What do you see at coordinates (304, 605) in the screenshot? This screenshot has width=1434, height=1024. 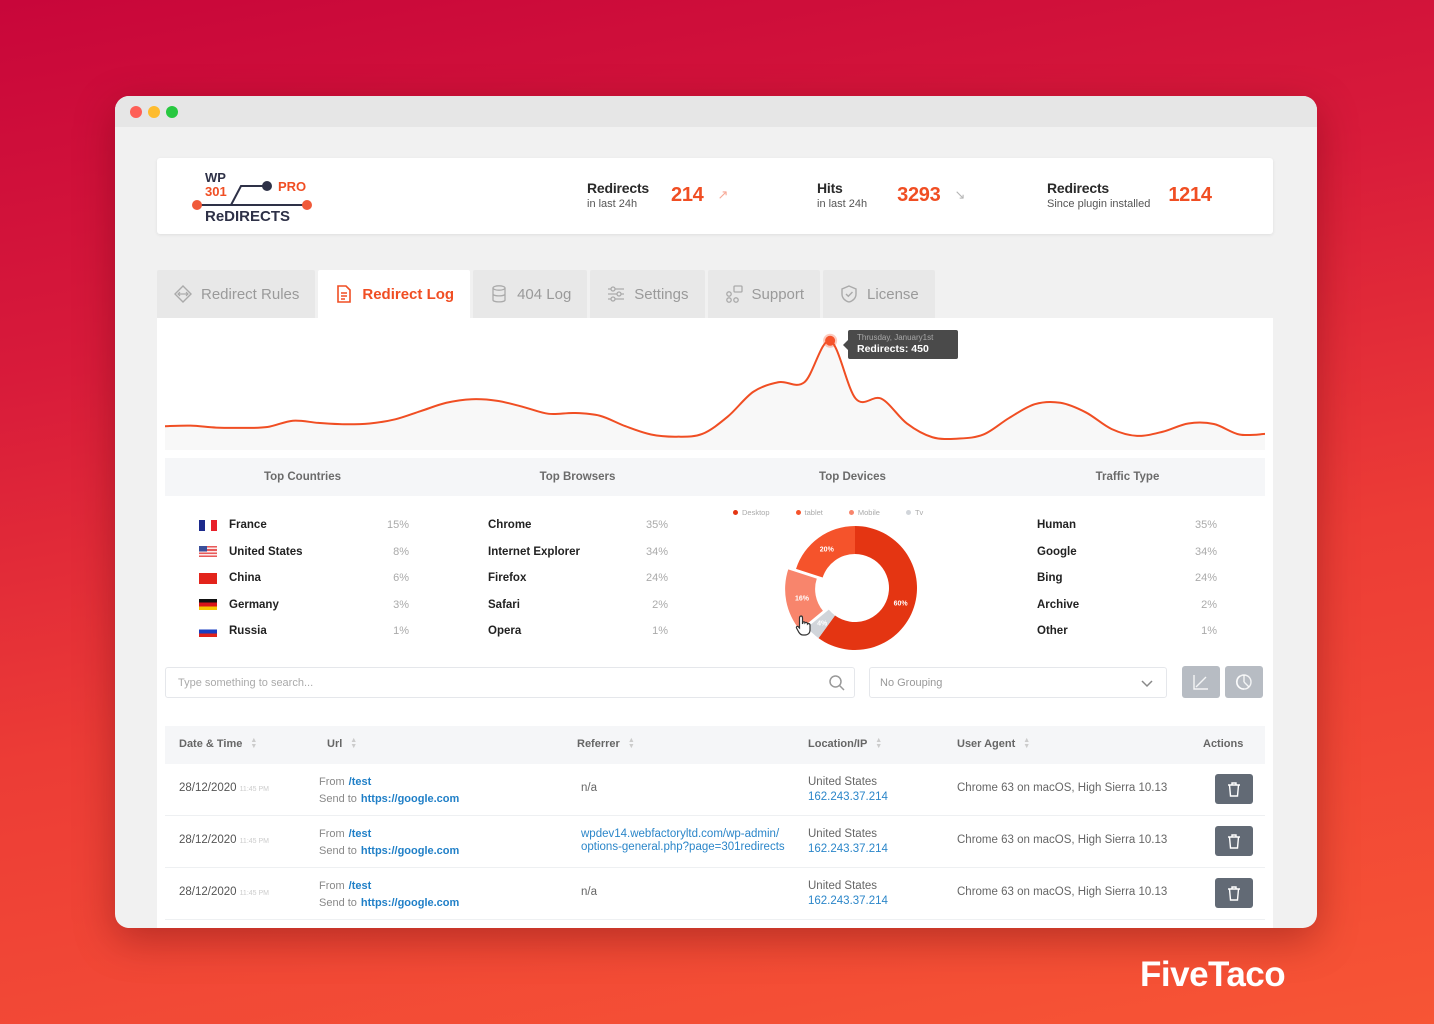 I see `country-row: Germany 3%` at bounding box center [304, 605].